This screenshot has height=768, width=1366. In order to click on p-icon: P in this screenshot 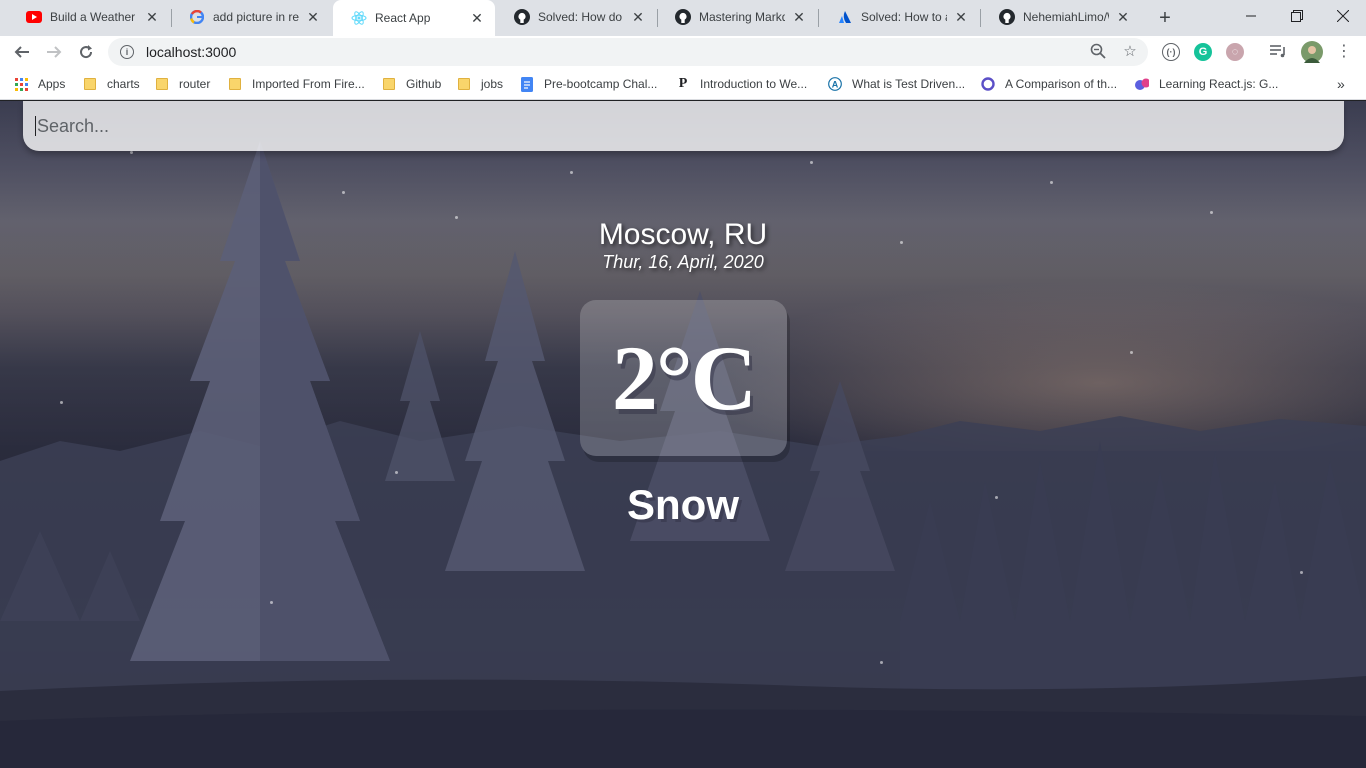, I will do `click(683, 83)`.